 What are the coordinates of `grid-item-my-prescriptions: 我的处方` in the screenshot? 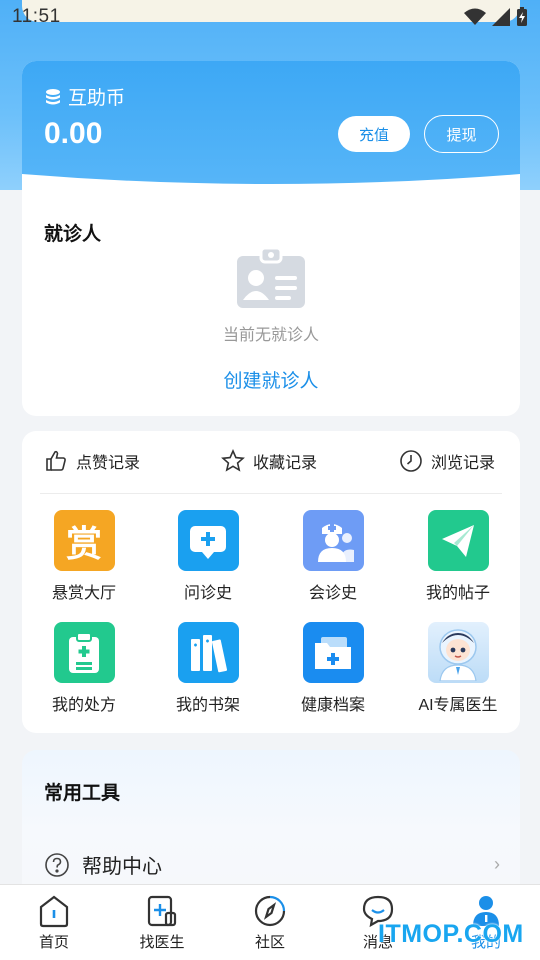 It's located at (84, 668).